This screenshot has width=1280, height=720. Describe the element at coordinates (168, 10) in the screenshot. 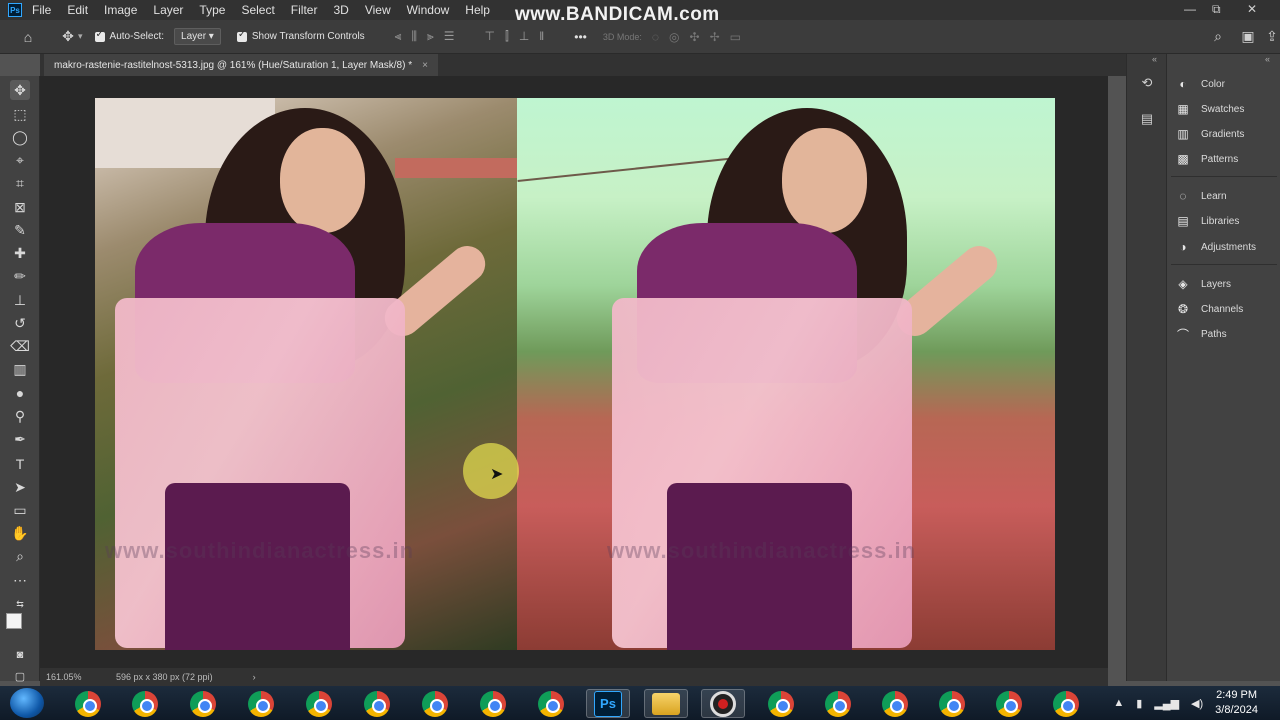

I see `menu-layer: Layer` at that location.